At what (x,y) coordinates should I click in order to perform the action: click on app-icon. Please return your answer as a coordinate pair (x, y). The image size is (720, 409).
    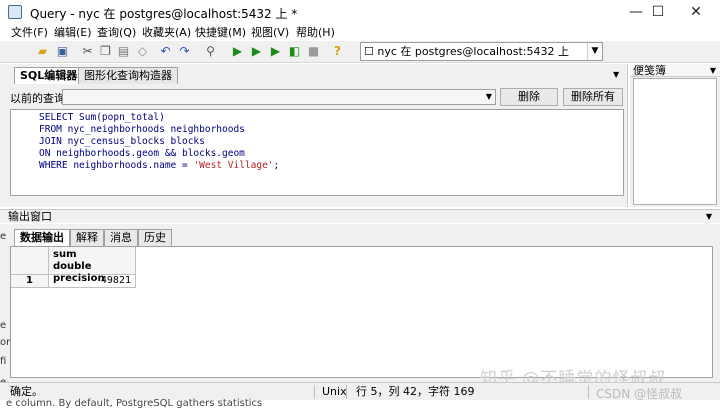
    Looking at the image, I should click on (15, 12).